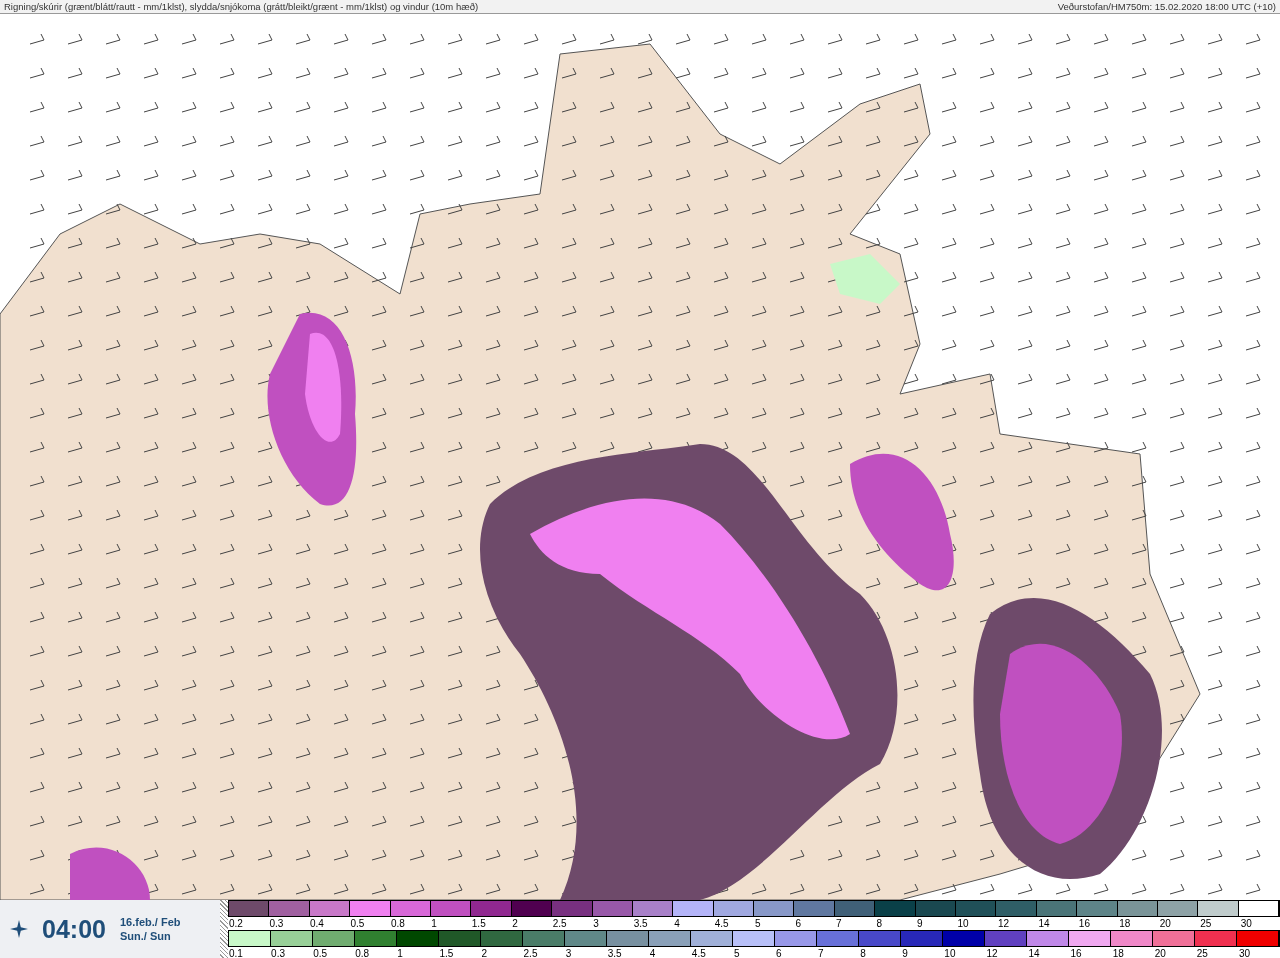 The width and height of the screenshot is (1280, 958). What do you see at coordinates (236, 923) in the screenshot?
I see `legend-value: 0.2` at bounding box center [236, 923].